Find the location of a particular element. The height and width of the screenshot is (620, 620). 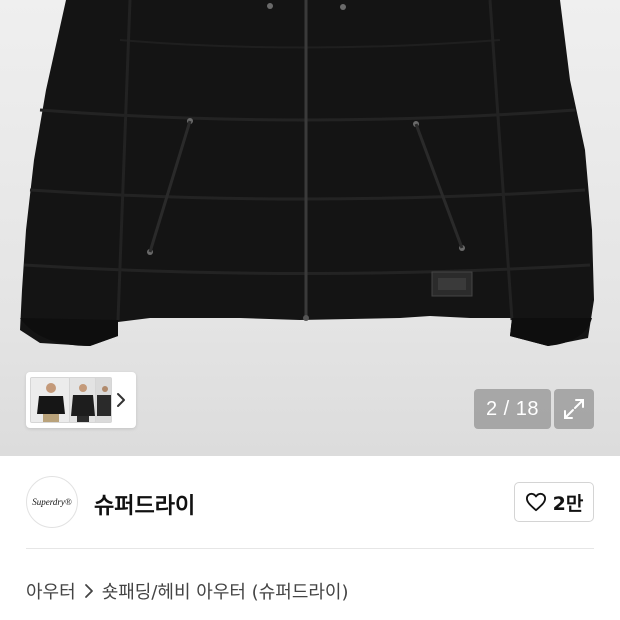

like-button: 2만 is located at coordinates (554, 502).